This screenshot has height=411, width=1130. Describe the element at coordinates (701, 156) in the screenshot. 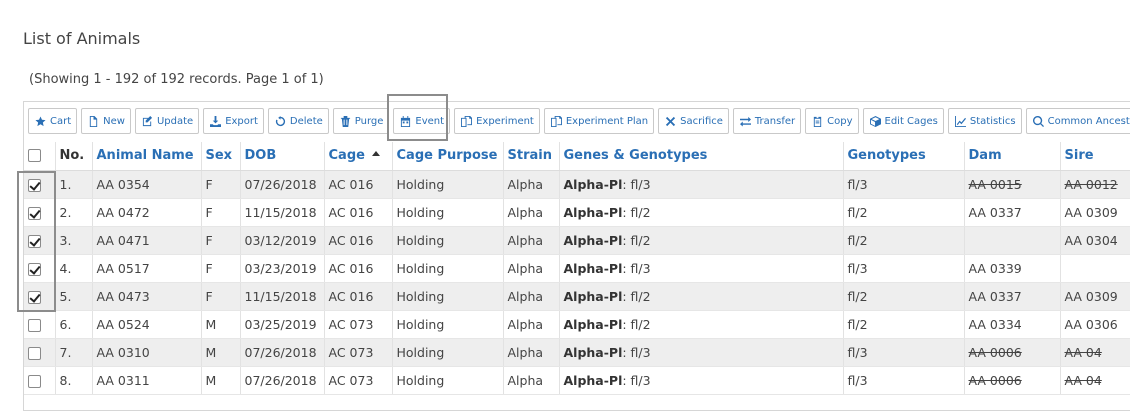

I see `col-header-genes-genotypes: Genes & Genotypes` at that location.